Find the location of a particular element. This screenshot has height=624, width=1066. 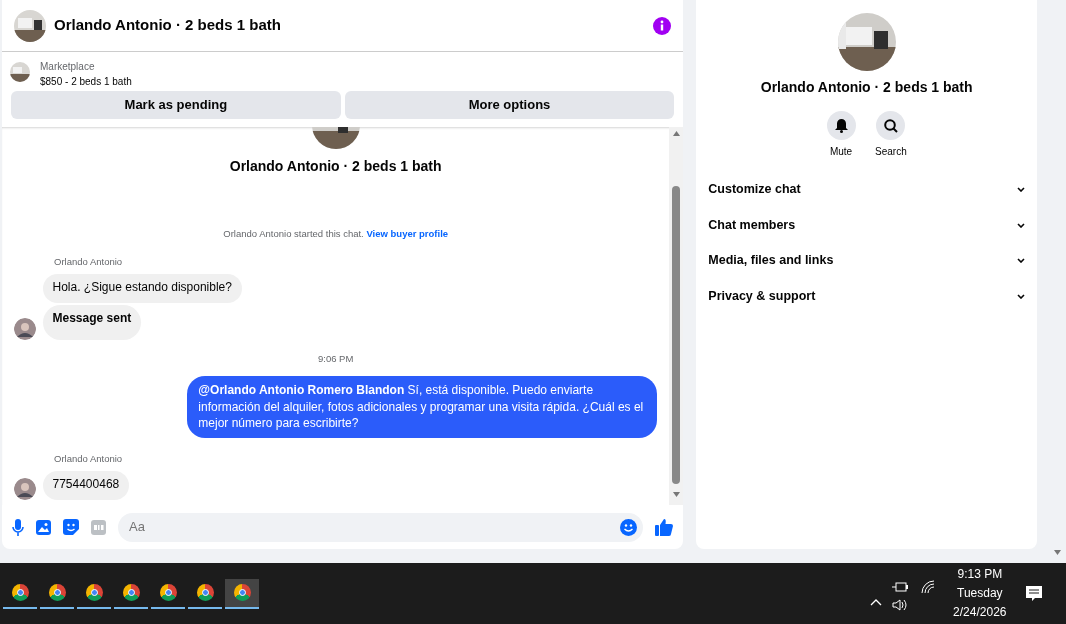

thumbs-up-icon is located at coordinates (664, 527).